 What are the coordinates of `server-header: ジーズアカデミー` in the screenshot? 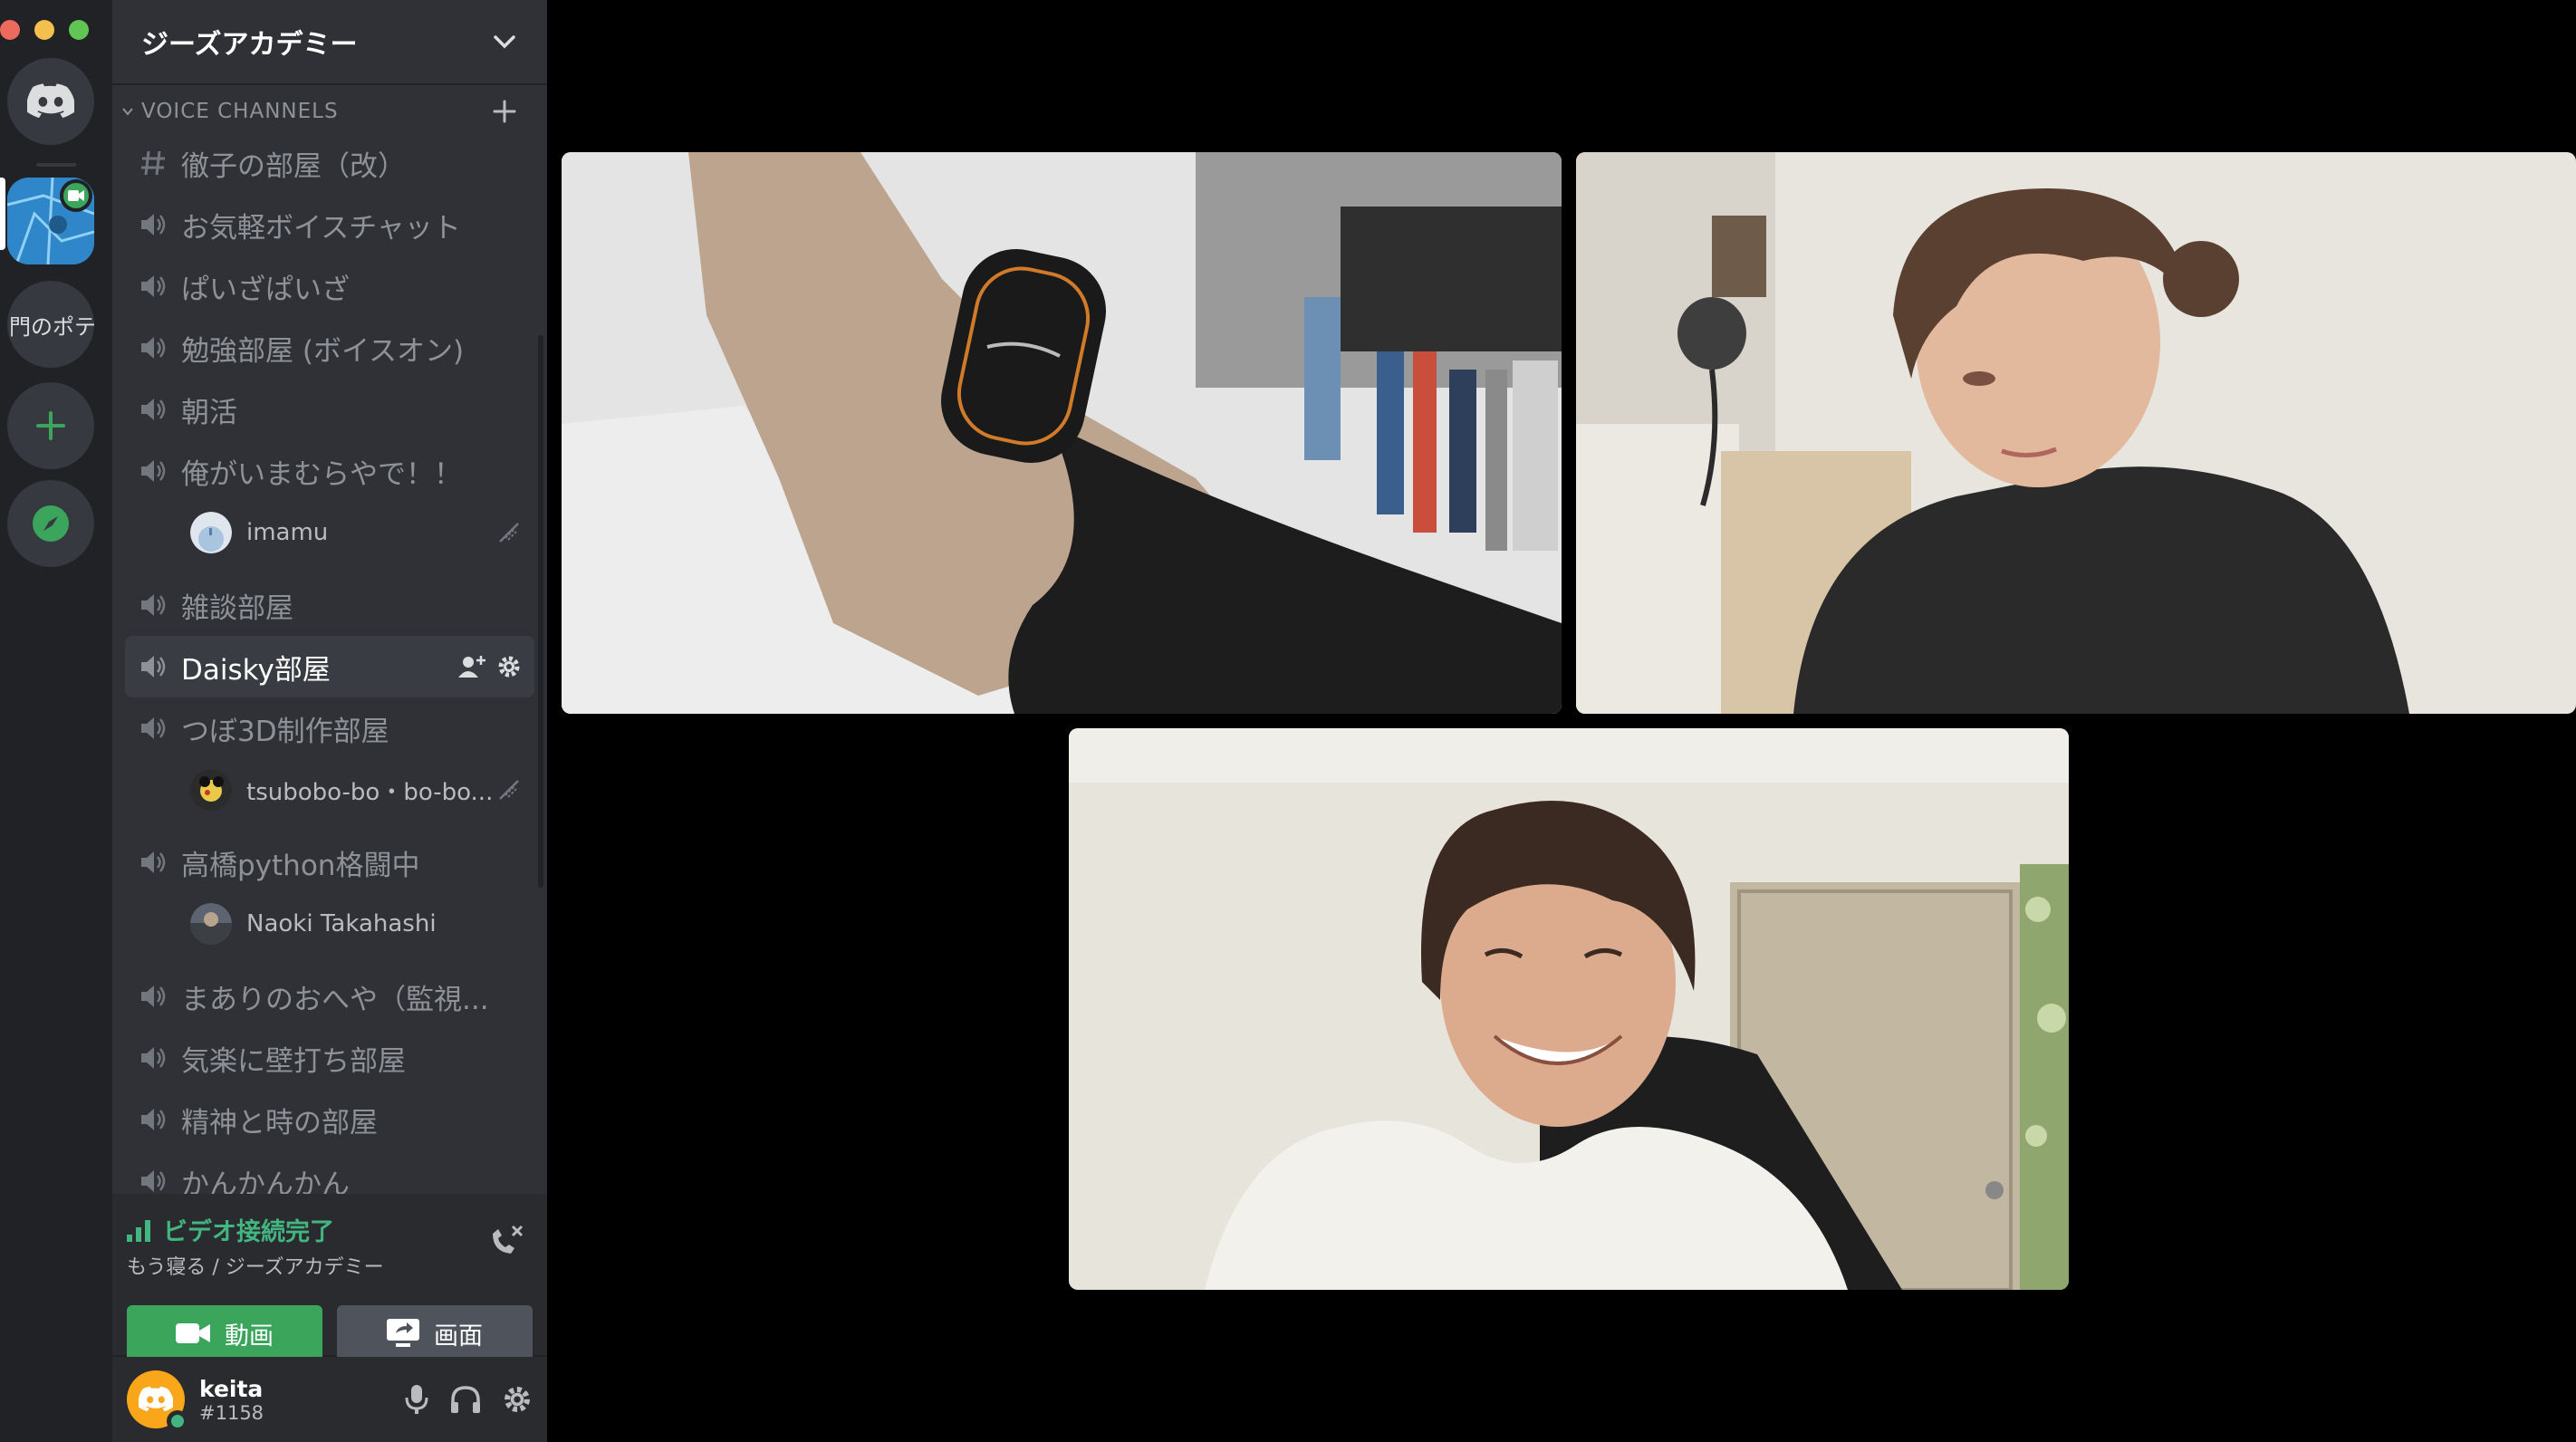 It's located at (329, 42).